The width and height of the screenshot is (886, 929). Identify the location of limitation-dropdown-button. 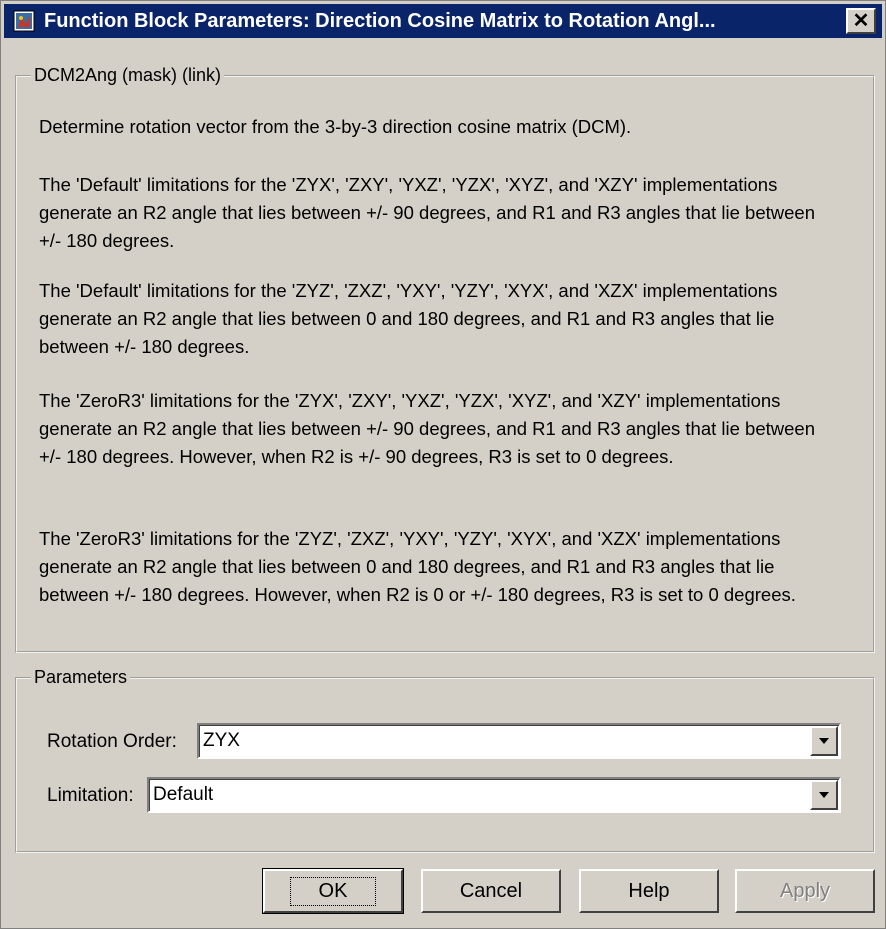
(824, 795).